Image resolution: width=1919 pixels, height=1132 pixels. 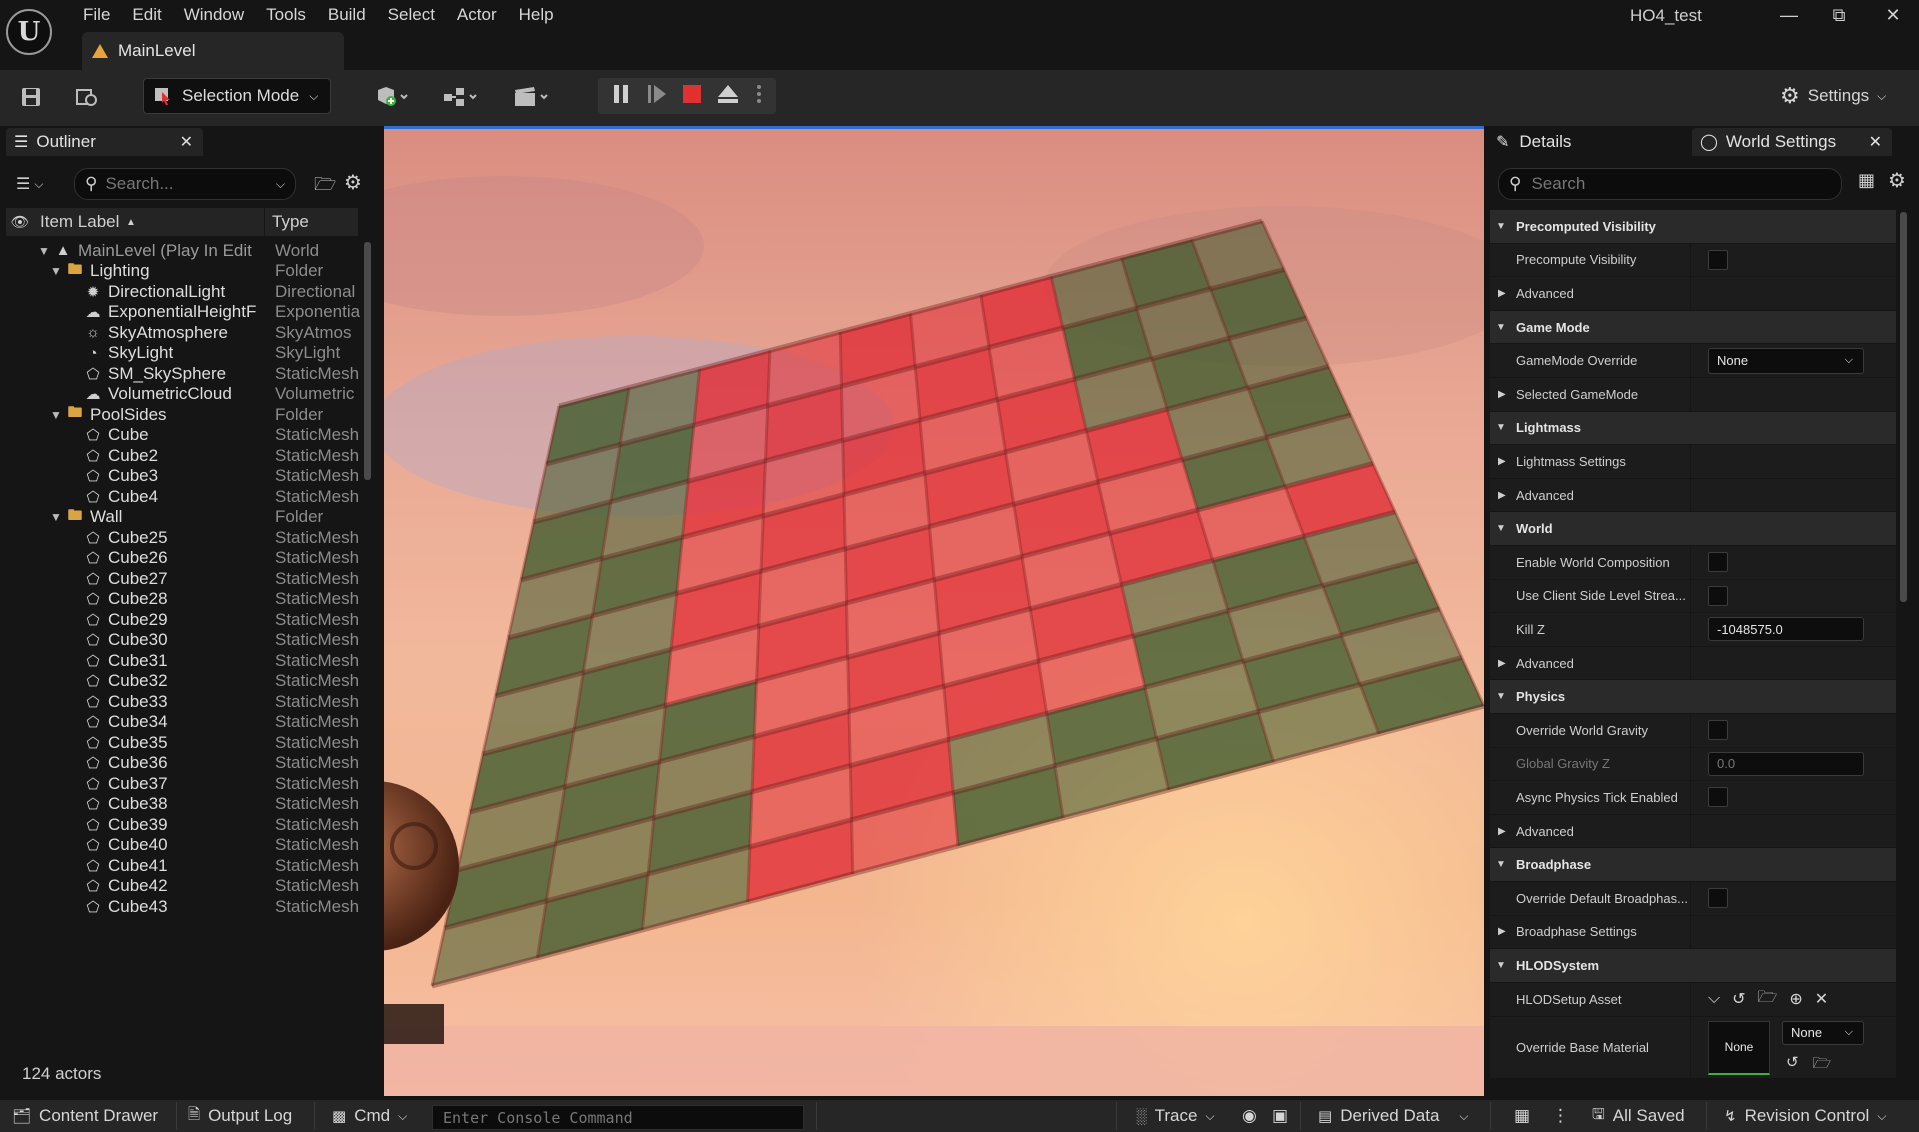 What do you see at coordinates (461, 97) in the screenshot?
I see `blueprint-button` at bounding box center [461, 97].